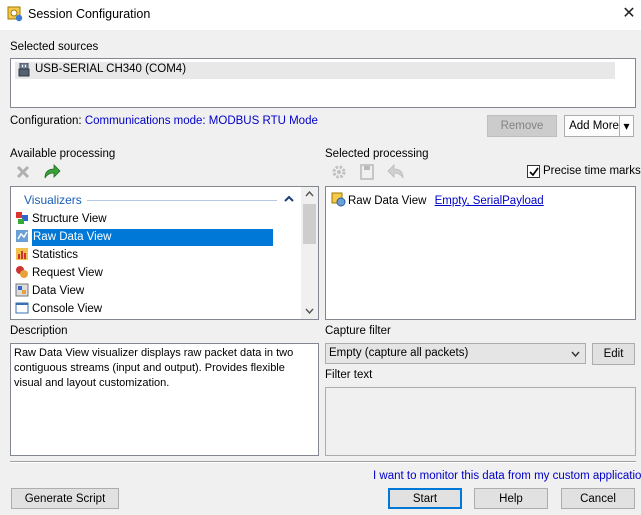  Describe the element at coordinates (387, 201) in the screenshot. I see `selected-item-label: Raw Data View` at that location.